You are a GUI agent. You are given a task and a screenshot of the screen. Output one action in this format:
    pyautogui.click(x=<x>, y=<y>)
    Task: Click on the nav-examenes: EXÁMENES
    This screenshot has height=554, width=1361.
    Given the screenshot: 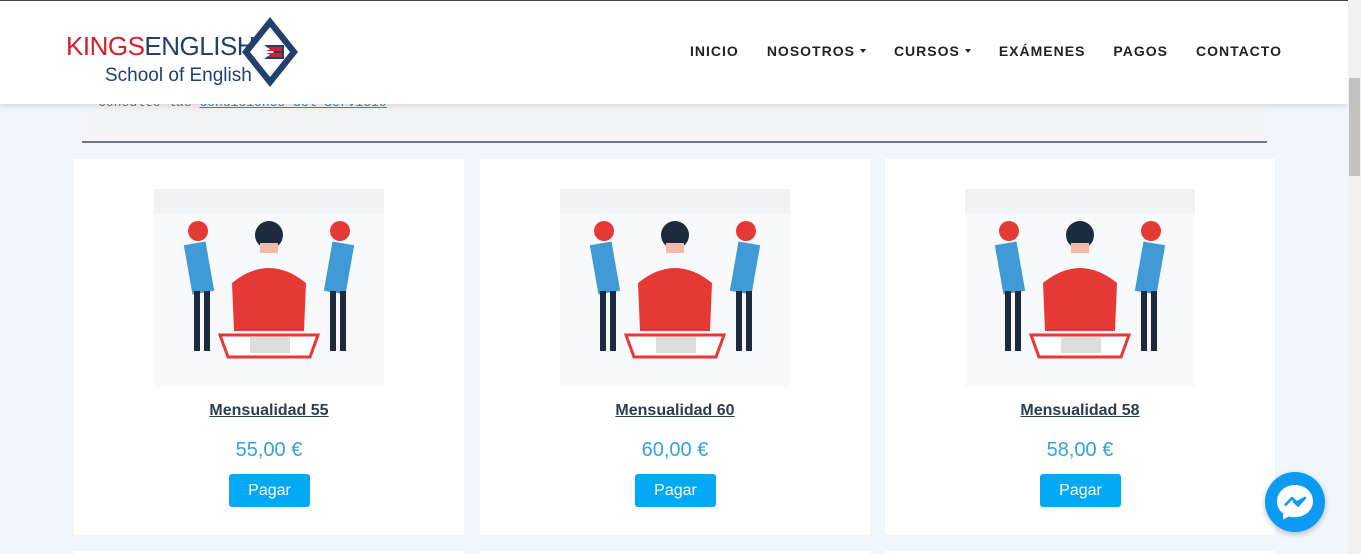 What is the action you would take?
    pyautogui.click(x=1042, y=51)
    